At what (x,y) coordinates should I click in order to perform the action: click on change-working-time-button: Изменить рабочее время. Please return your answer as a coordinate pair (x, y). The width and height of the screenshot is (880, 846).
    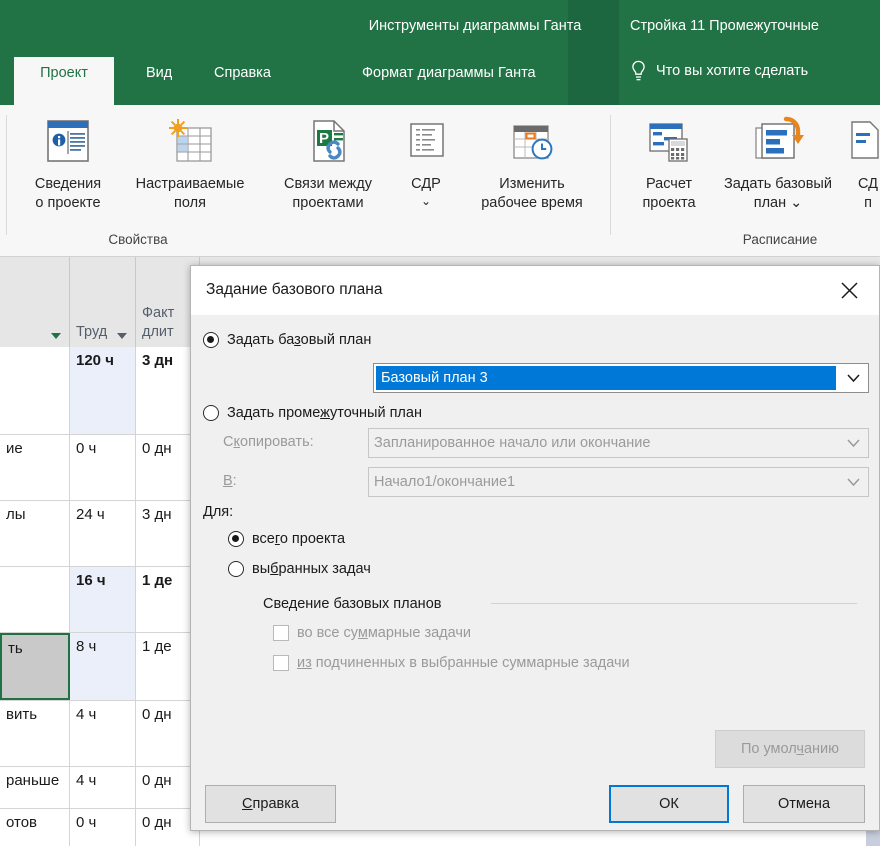
    Looking at the image, I should click on (532, 163).